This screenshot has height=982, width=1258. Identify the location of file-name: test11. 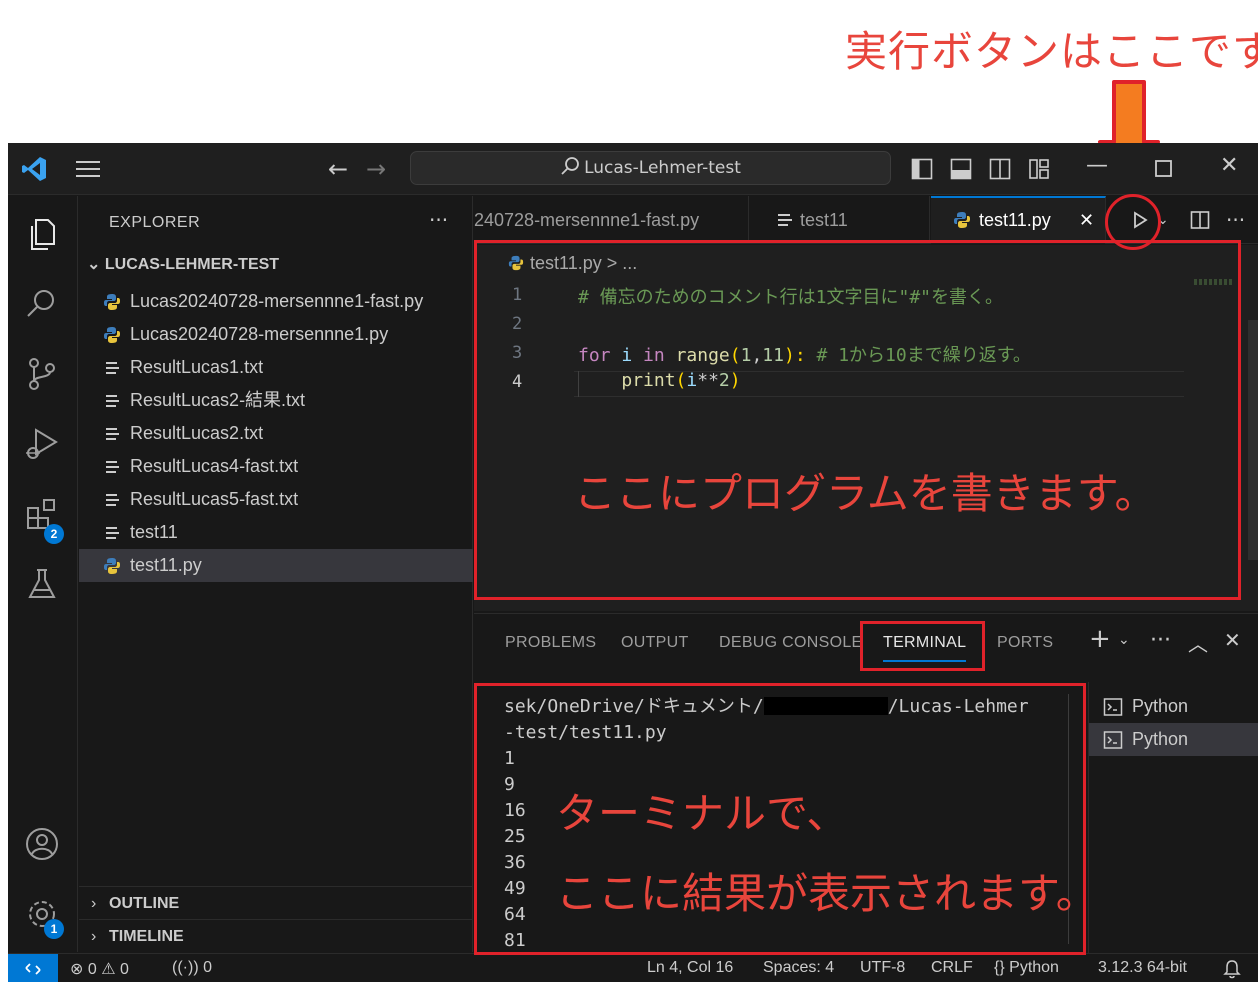
(154, 532).